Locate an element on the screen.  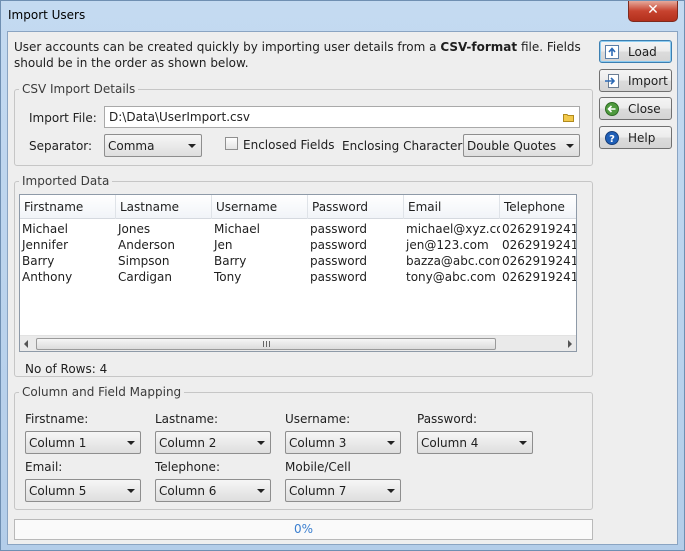
table-cell: jen@123.com is located at coordinates (447, 245).